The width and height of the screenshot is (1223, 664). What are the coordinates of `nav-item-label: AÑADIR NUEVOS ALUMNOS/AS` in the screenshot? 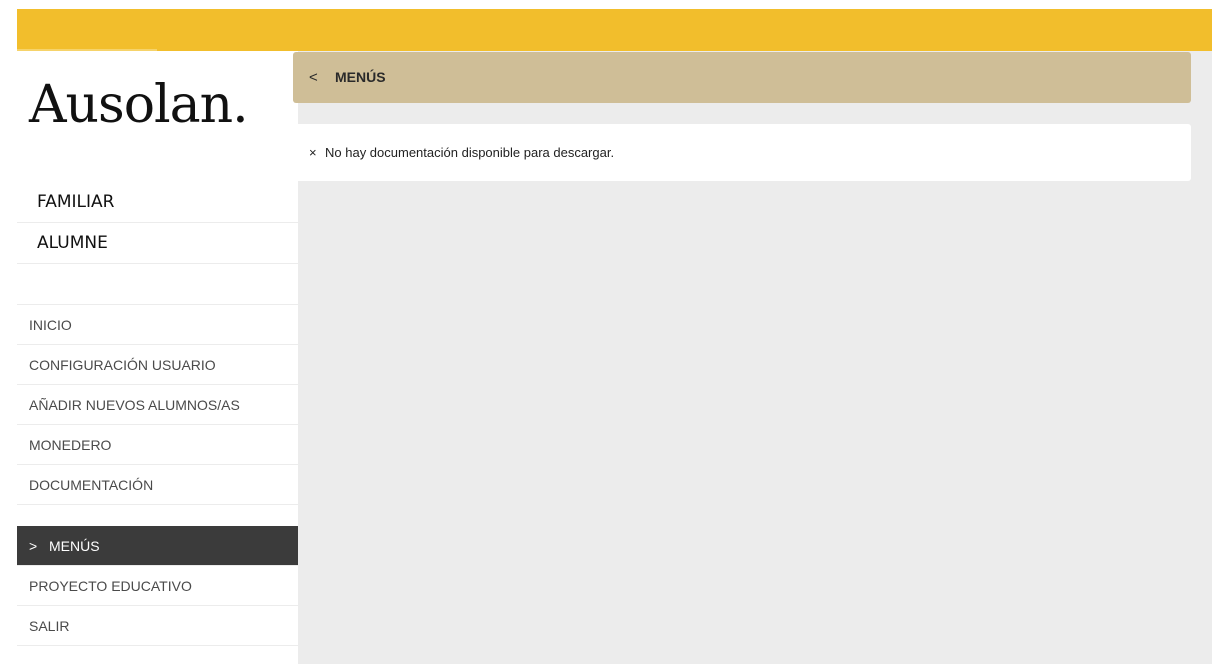 It's located at (134, 405).